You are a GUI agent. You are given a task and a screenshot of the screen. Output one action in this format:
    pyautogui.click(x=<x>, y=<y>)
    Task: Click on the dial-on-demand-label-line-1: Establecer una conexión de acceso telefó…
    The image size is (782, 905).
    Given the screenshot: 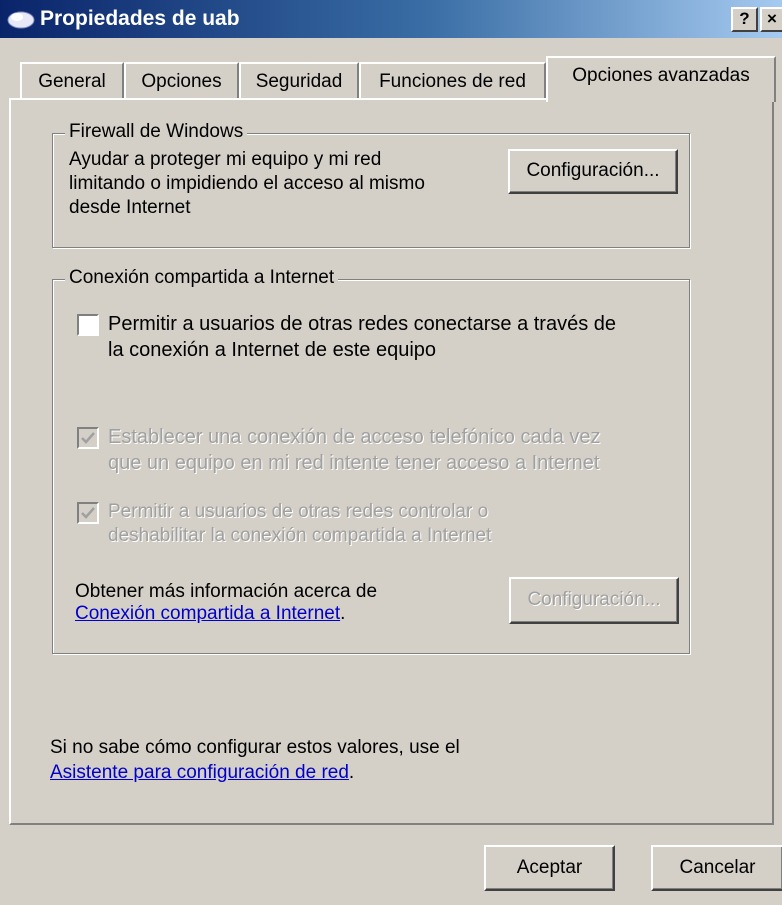 What is the action you would take?
    pyautogui.click(x=354, y=437)
    